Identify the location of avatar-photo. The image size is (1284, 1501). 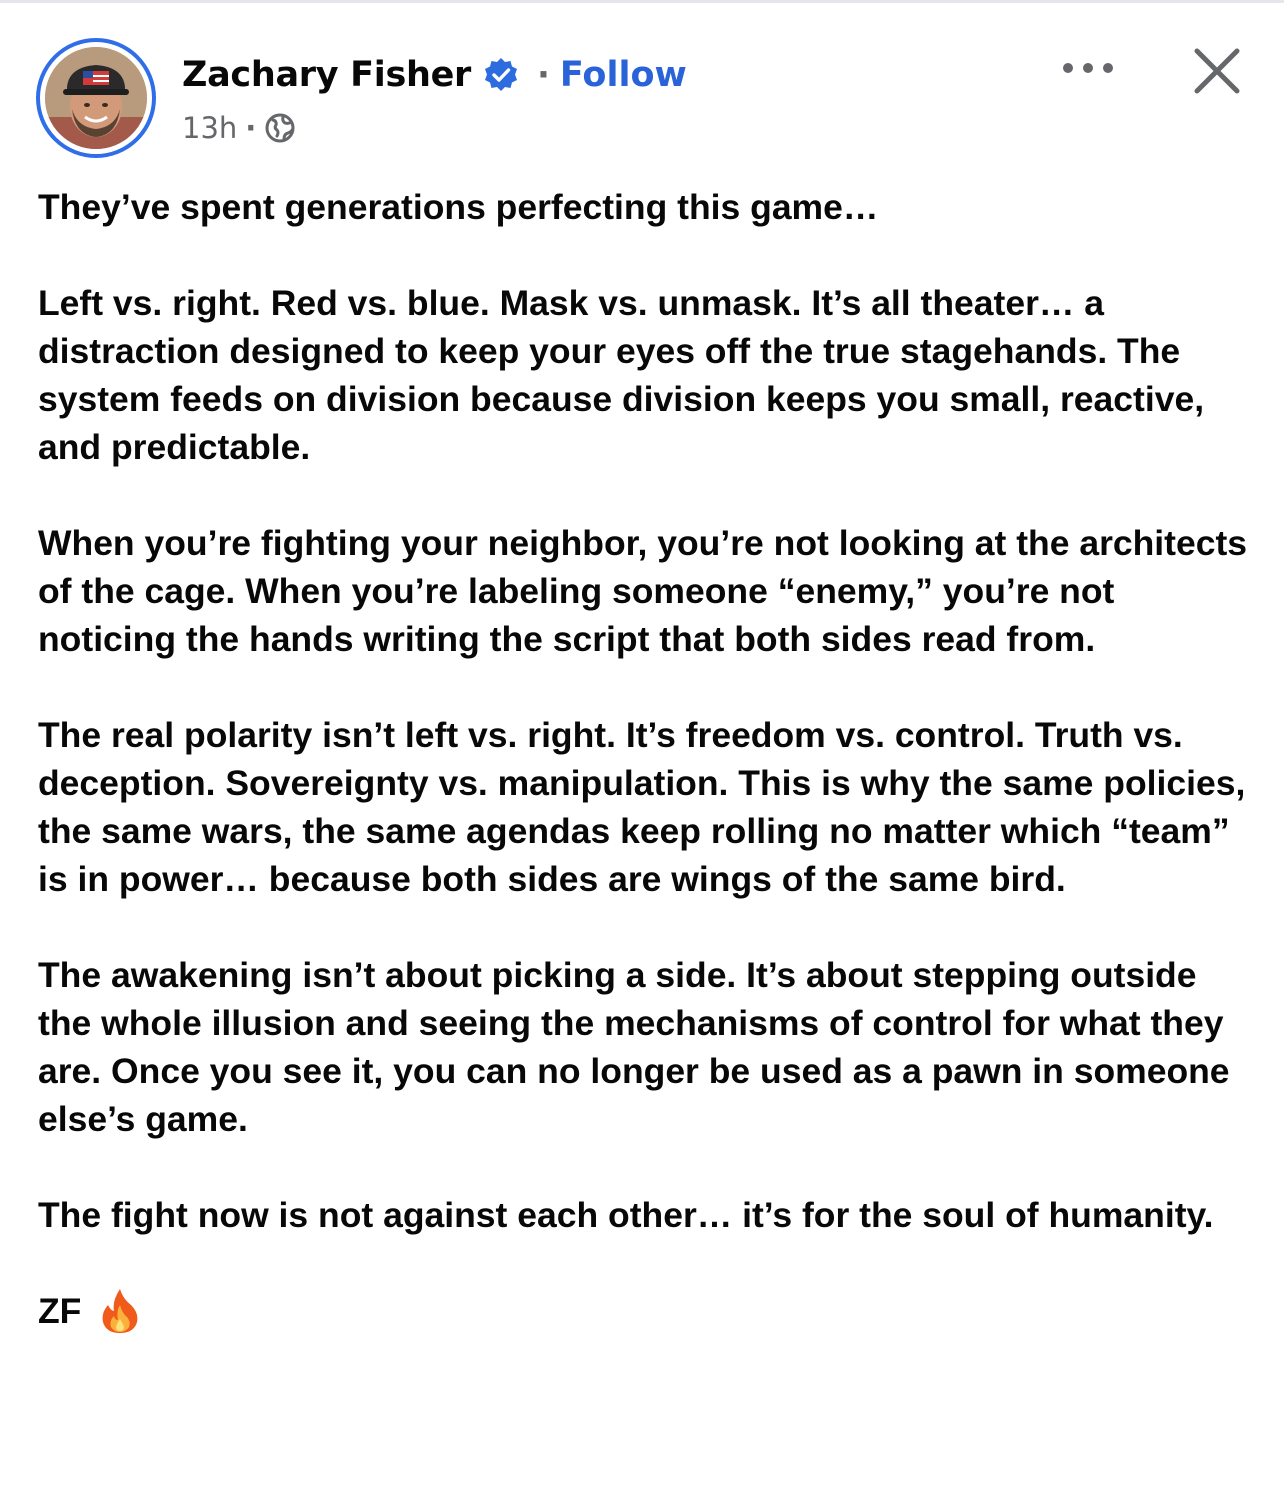
(96, 98).